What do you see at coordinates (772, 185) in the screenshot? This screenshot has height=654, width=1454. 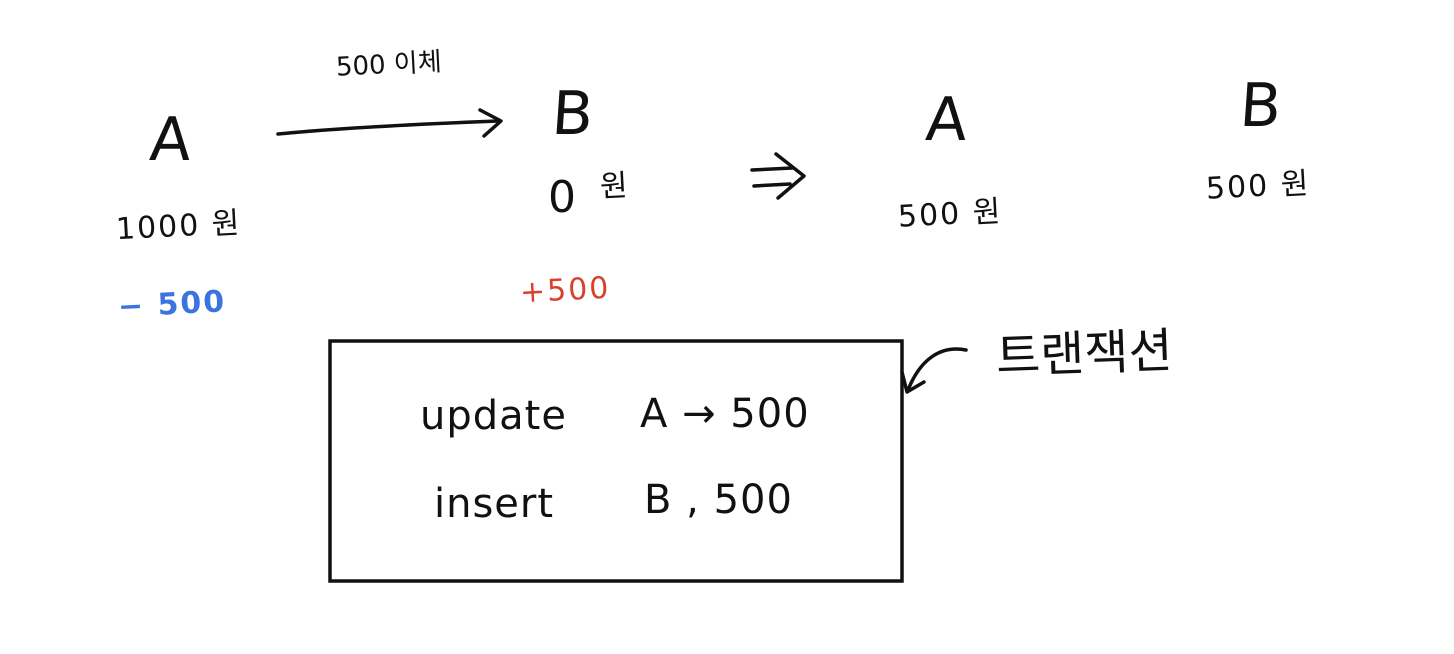 I see `implies-arrow-bottom` at bounding box center [772, 185].